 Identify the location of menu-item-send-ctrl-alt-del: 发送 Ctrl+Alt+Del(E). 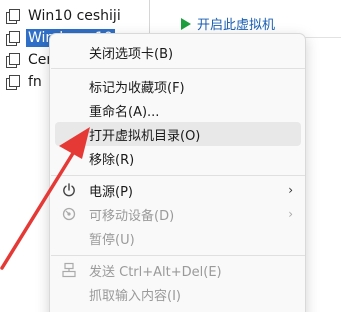
(178, 270).